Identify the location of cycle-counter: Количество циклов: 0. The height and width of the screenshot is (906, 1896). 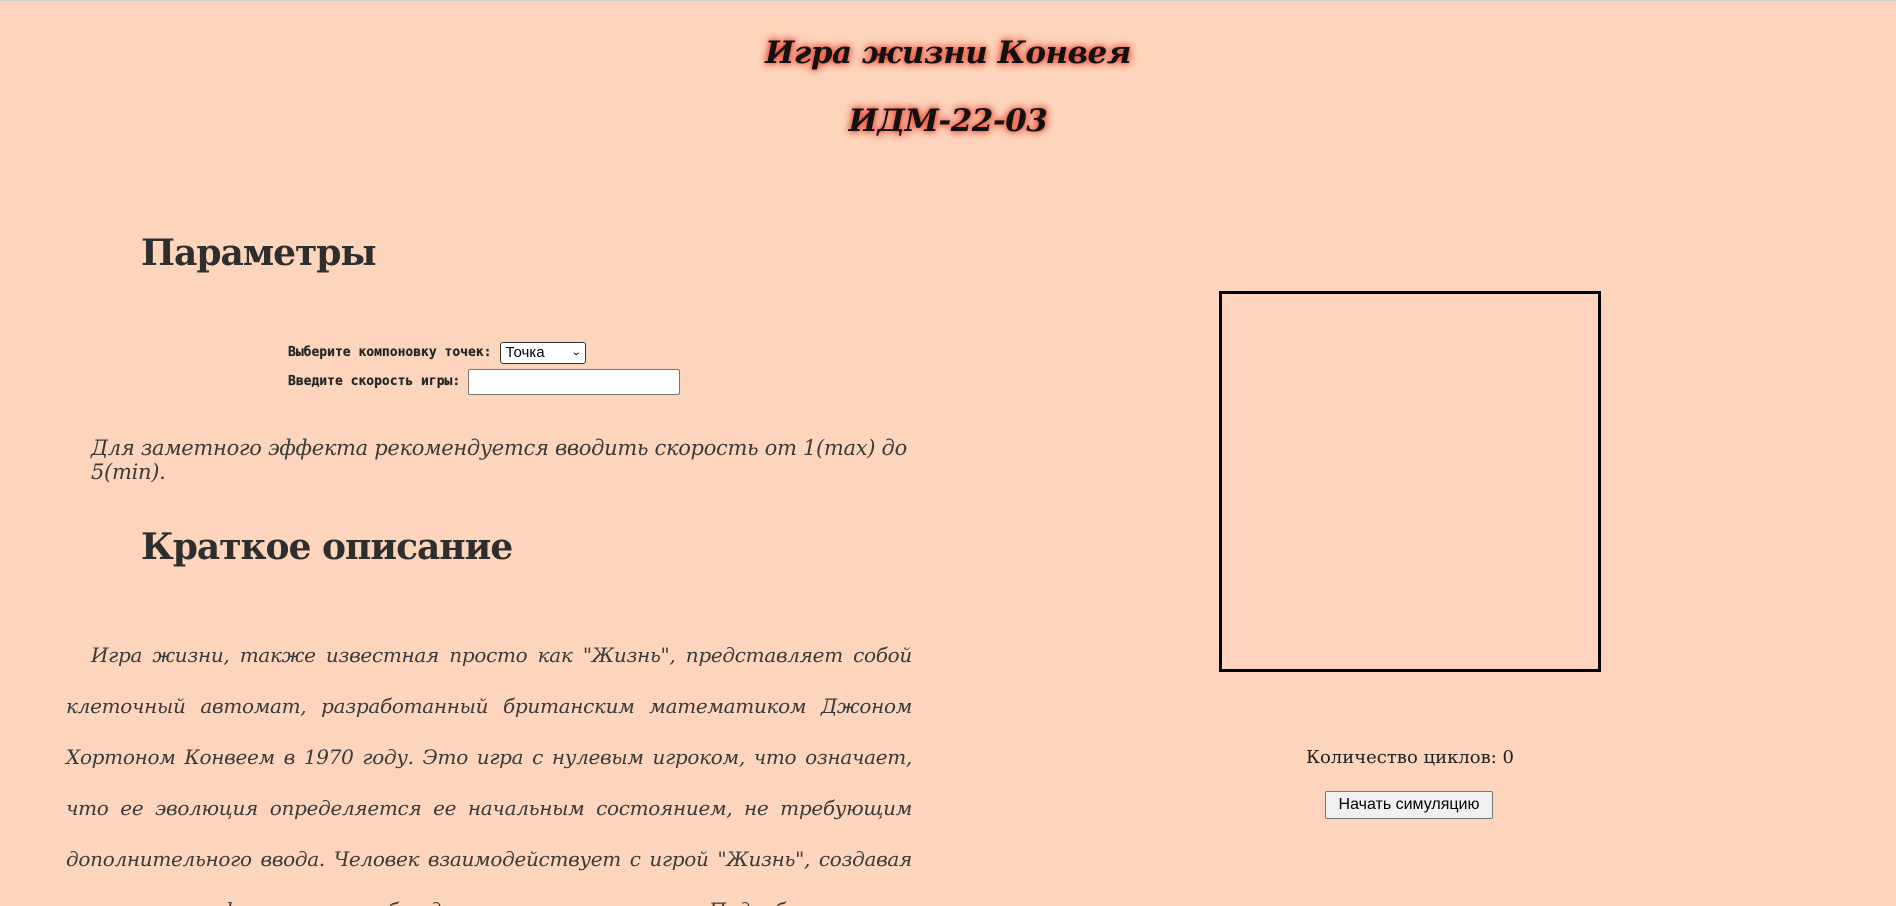
(1410, 757).